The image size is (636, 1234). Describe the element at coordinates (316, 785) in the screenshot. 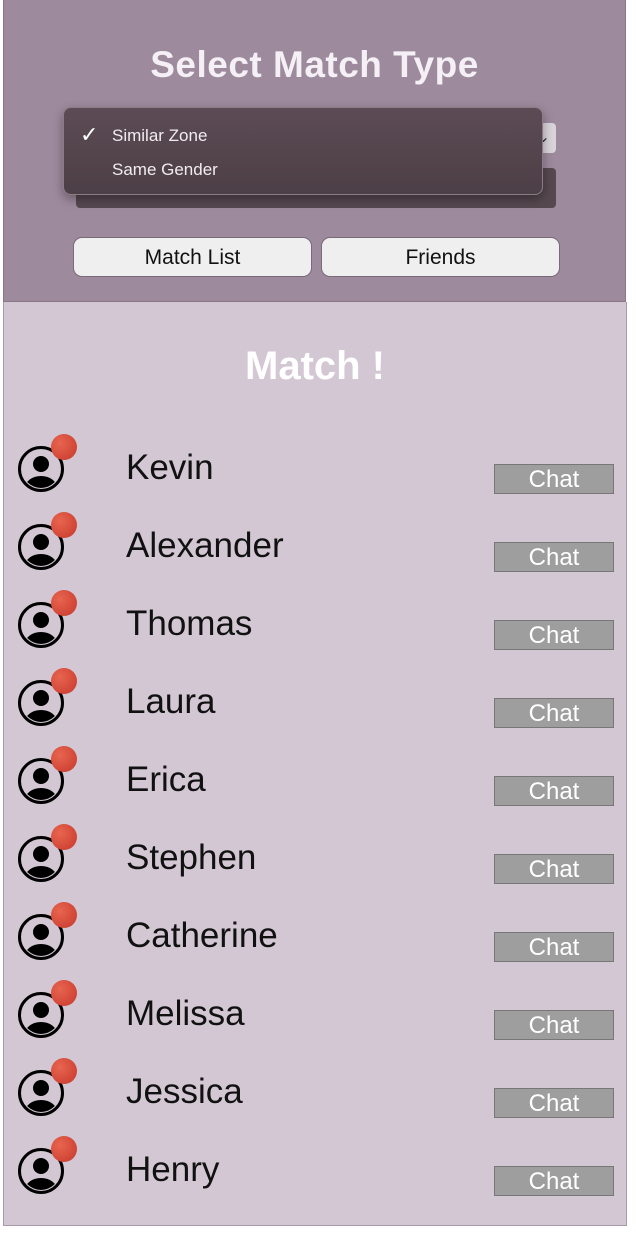

I see `match-row: Erica Chat` at that location.